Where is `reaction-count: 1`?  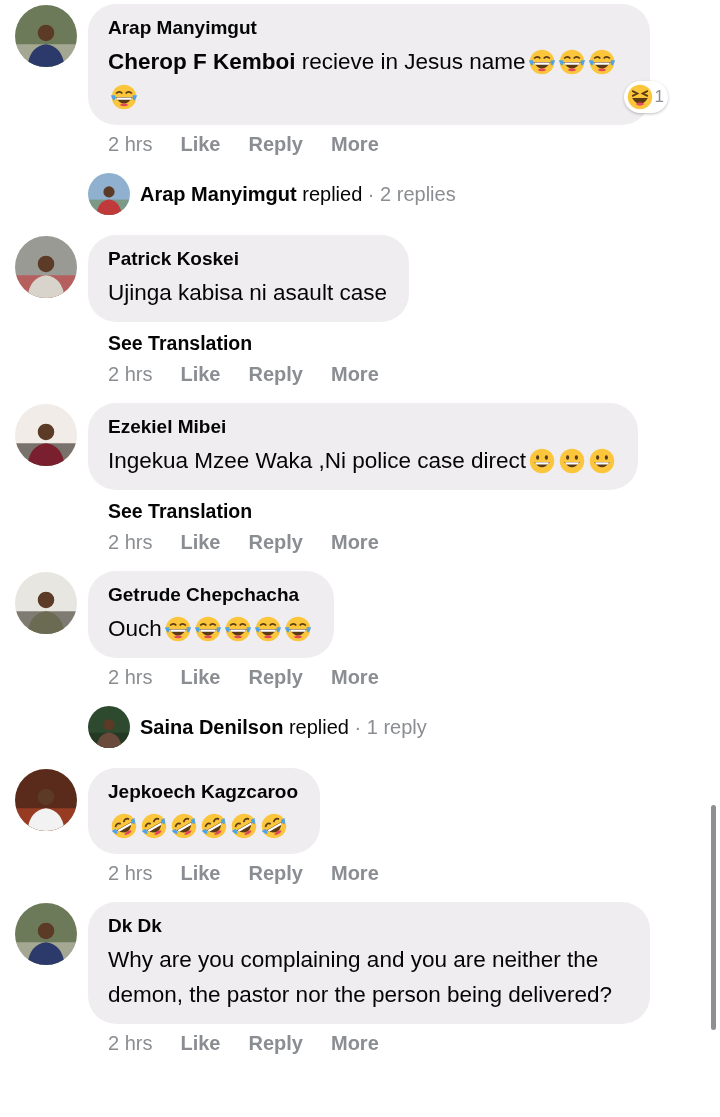
reaction-count: 1 is located at coordinates (659, 97).